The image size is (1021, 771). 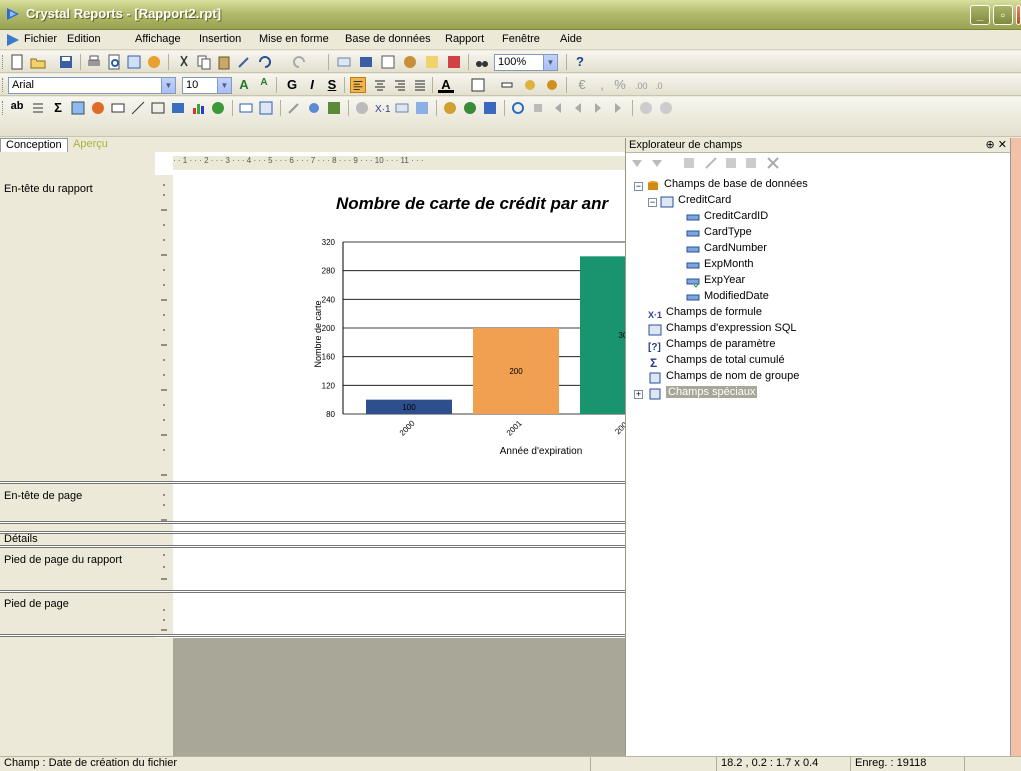 I want to click on toolbar-grip, so click(x=3, y=85).